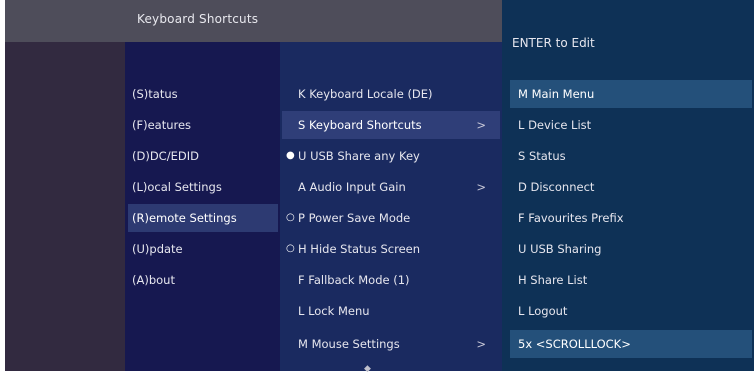 The image size is (754, 378). Describe the element at coordinates (203, 156) in the screenshot. I see `category-item-ddc-edid: (D)DC/EDID` at that location.